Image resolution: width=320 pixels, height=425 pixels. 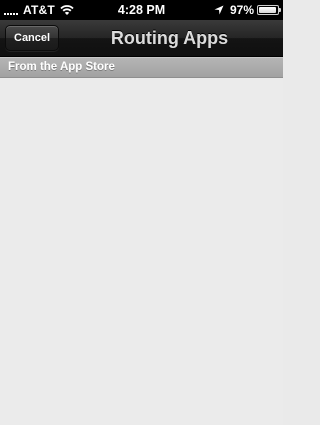 What do you see at coordinates (241, 10) in the screenshot?
I see `battery-percent: 97%` at bounding box center [241, 10].